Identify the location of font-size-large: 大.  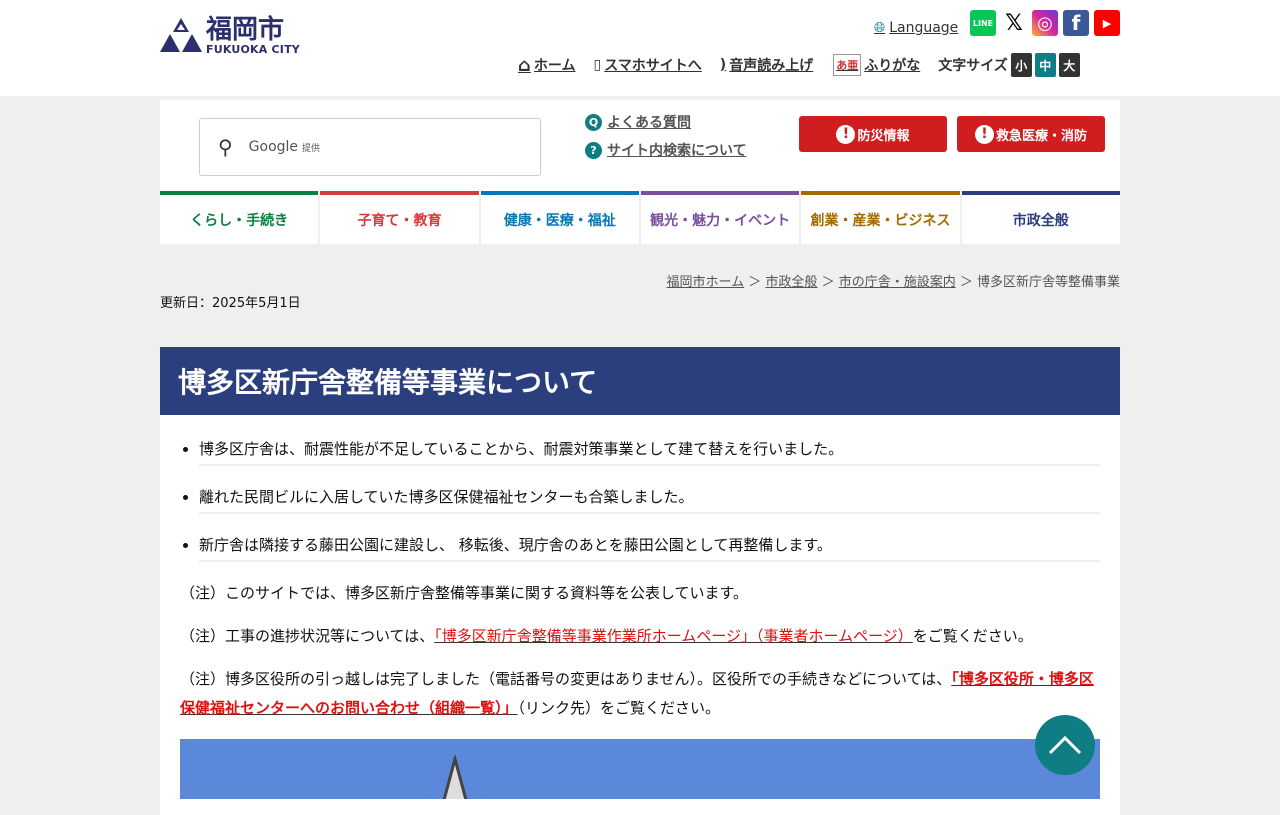
(1069, 65).